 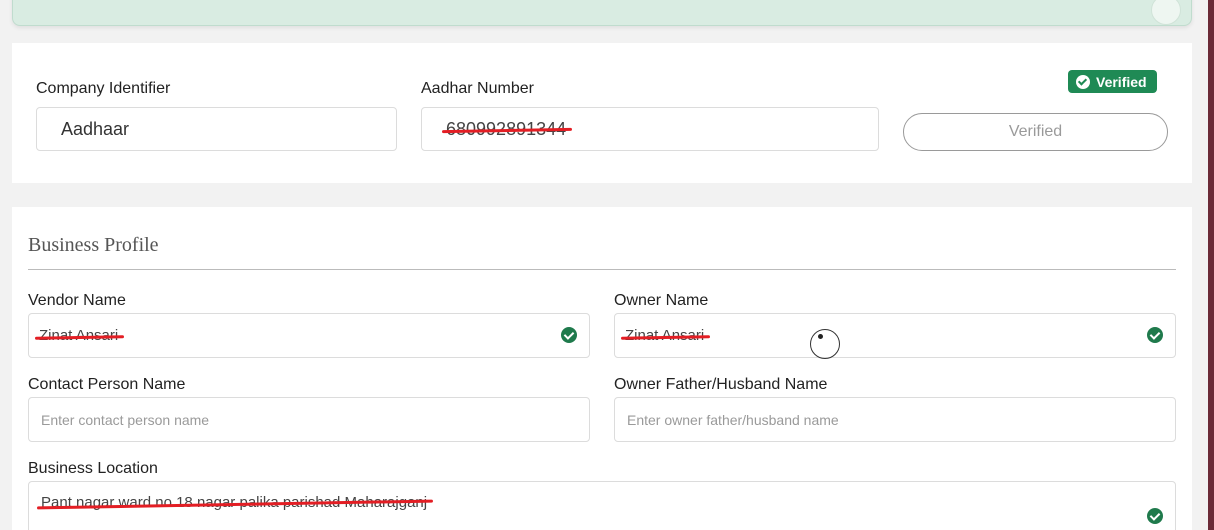 I want to click on aadhar-number-value-redacted: 680992891344, so click(x=506, y=128).